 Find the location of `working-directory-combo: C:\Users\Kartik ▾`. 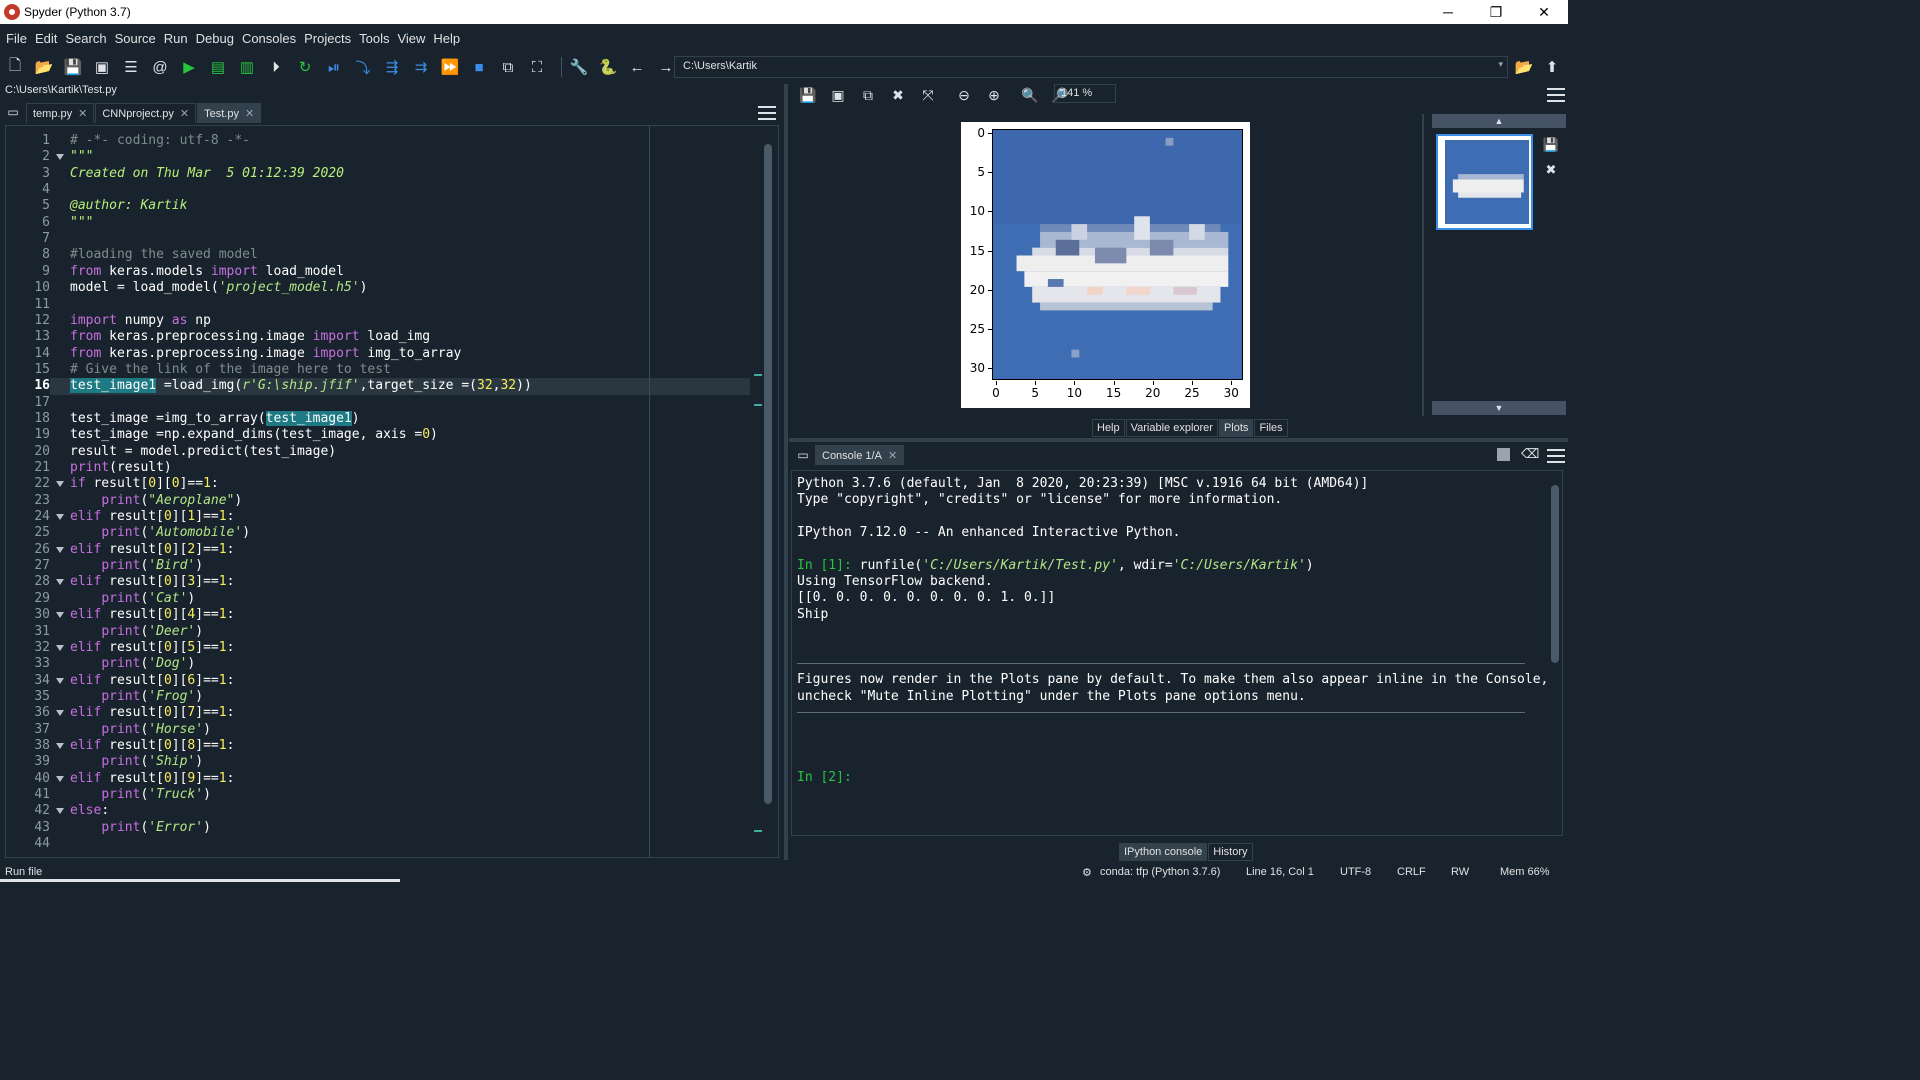

working-directory-combo: C:\Users\Kartik ▾ is located at coordinates (1091, 67).